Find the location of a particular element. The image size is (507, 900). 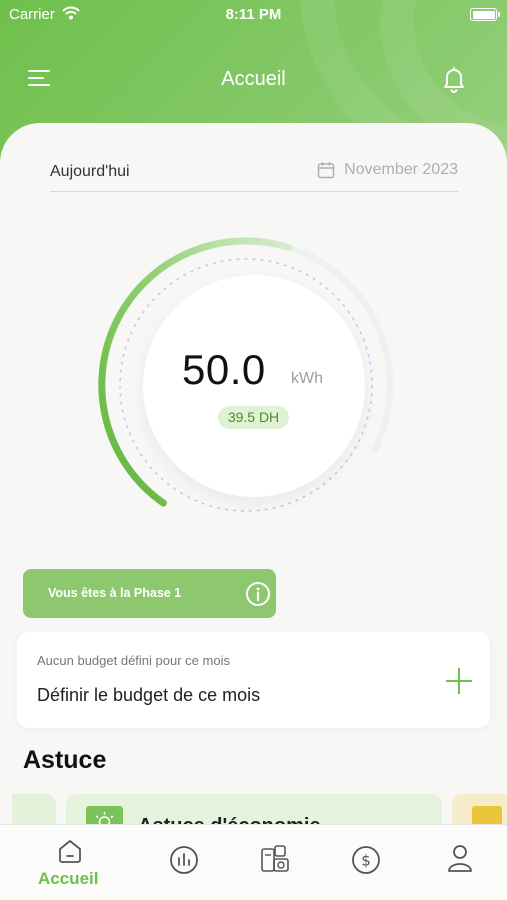

tab-appliances is located at coordinates (275, 862).